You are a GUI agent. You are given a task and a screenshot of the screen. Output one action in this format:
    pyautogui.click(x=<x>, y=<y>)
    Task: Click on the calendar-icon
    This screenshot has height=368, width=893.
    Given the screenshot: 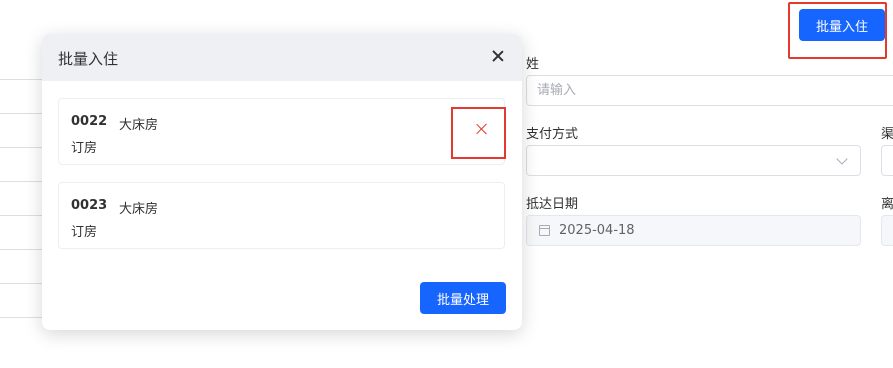 What is the action you would take?
    pyautogui.click(x=544, y=230)
    